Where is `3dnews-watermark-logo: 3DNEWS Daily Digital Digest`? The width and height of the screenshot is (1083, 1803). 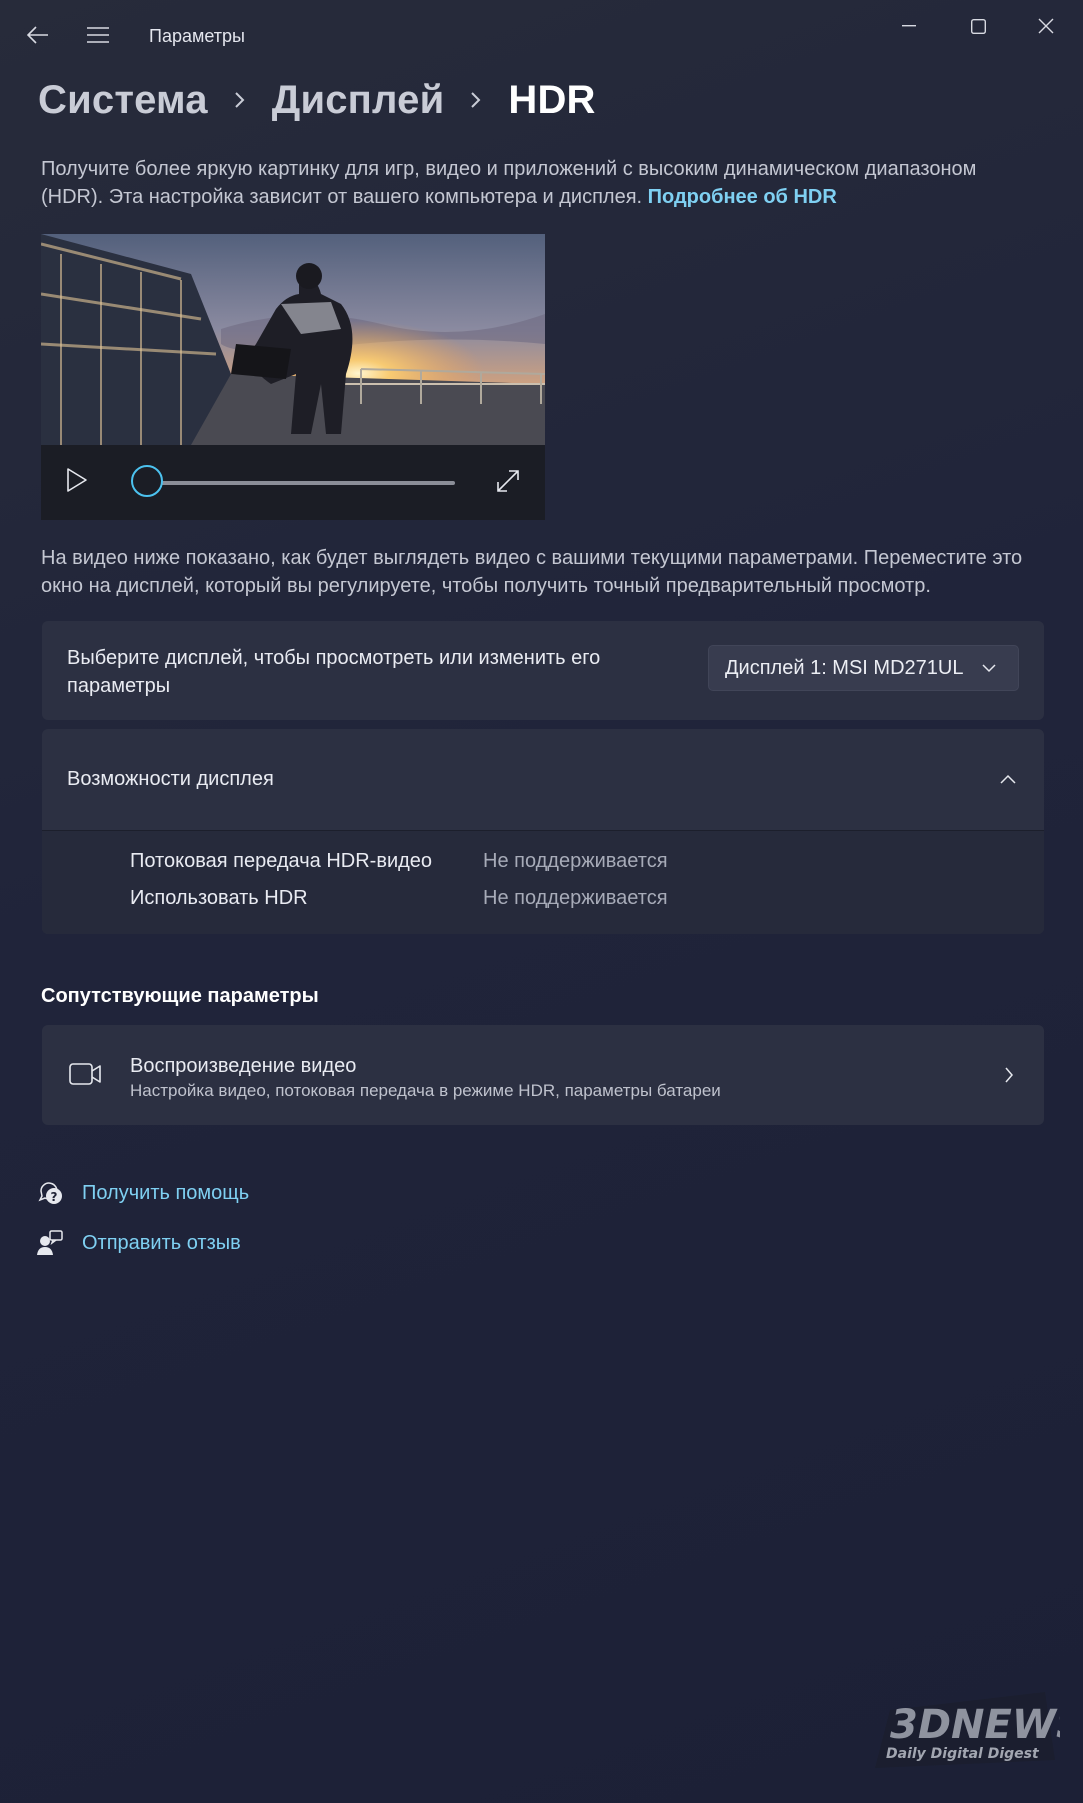
3dnews-watermark-logo: 3DNEWS Daily Digital Digest is located at coordinates (976, 1727).